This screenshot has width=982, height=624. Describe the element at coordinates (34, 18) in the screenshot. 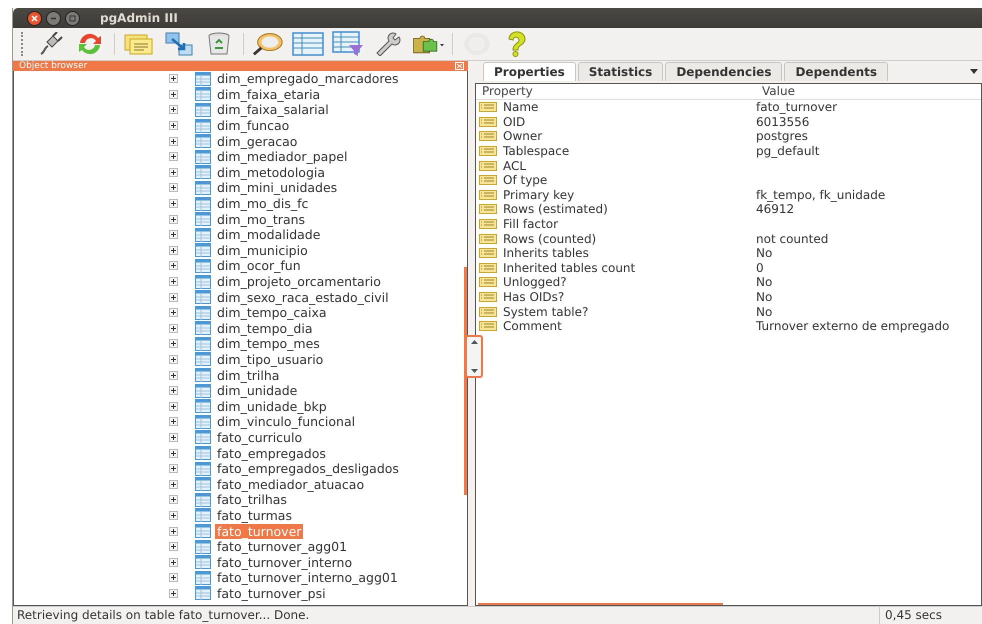

I see `close-button` at that location.